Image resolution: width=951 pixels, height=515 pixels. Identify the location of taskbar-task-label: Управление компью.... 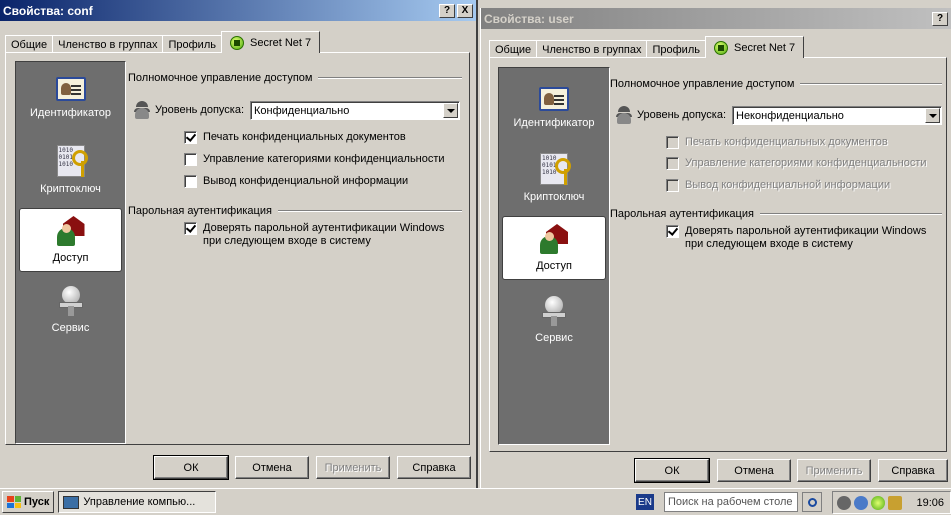
(139, 502).